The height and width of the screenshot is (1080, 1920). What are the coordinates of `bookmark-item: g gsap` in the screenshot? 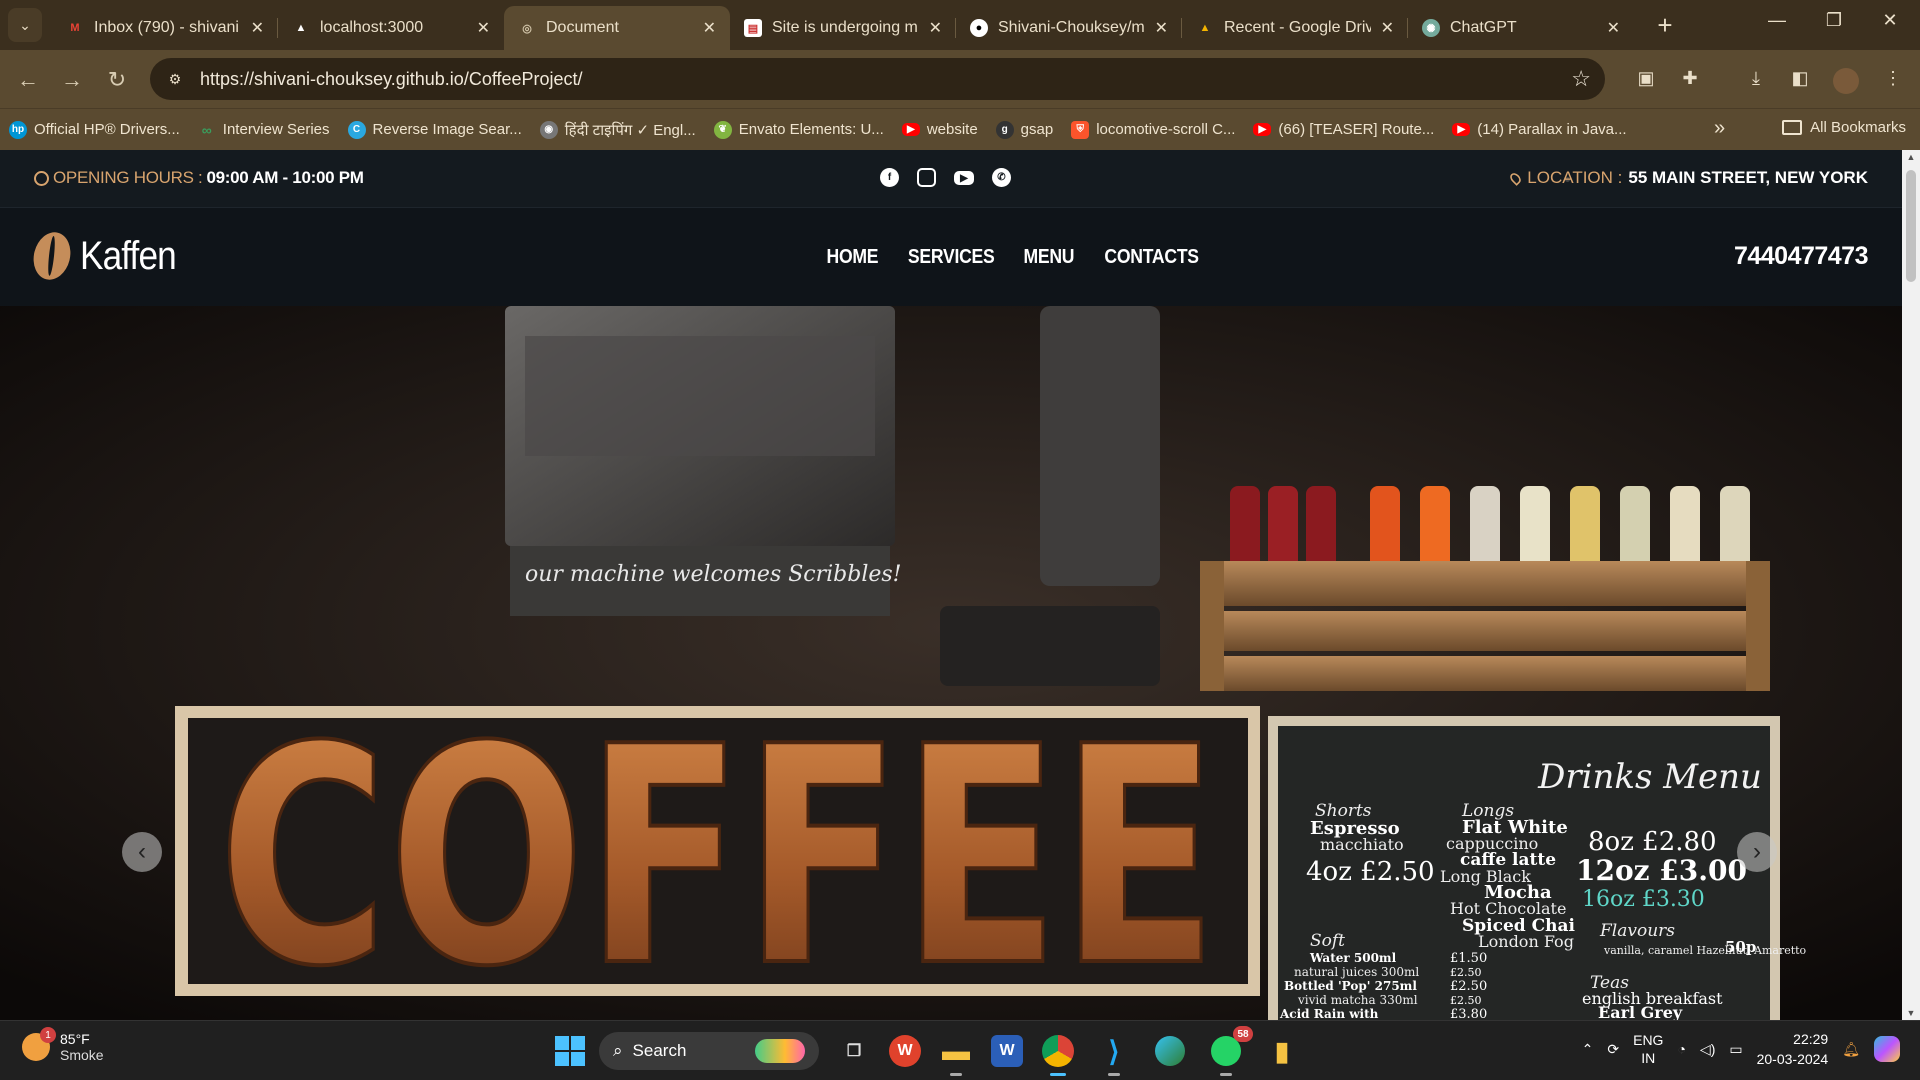 It's located at (1025, 129).